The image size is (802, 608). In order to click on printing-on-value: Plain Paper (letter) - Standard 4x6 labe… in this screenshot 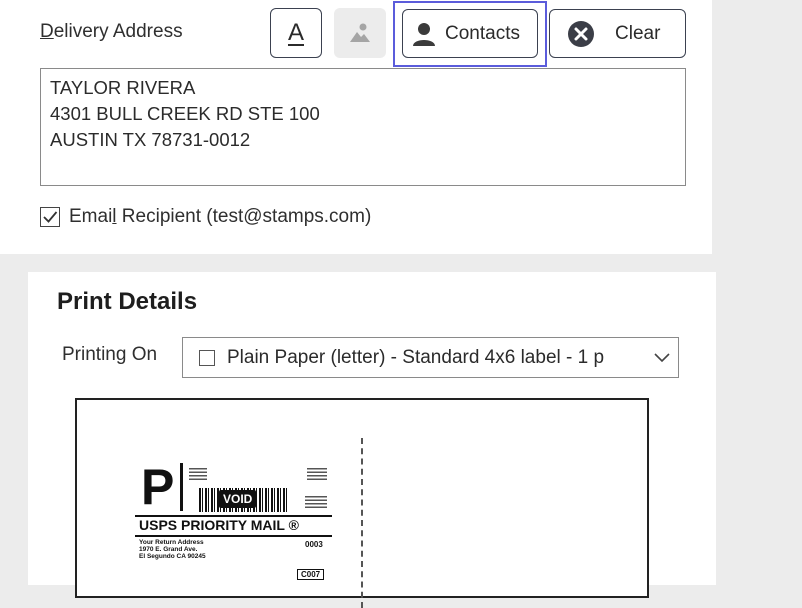, I will do `click(416, 357)`.